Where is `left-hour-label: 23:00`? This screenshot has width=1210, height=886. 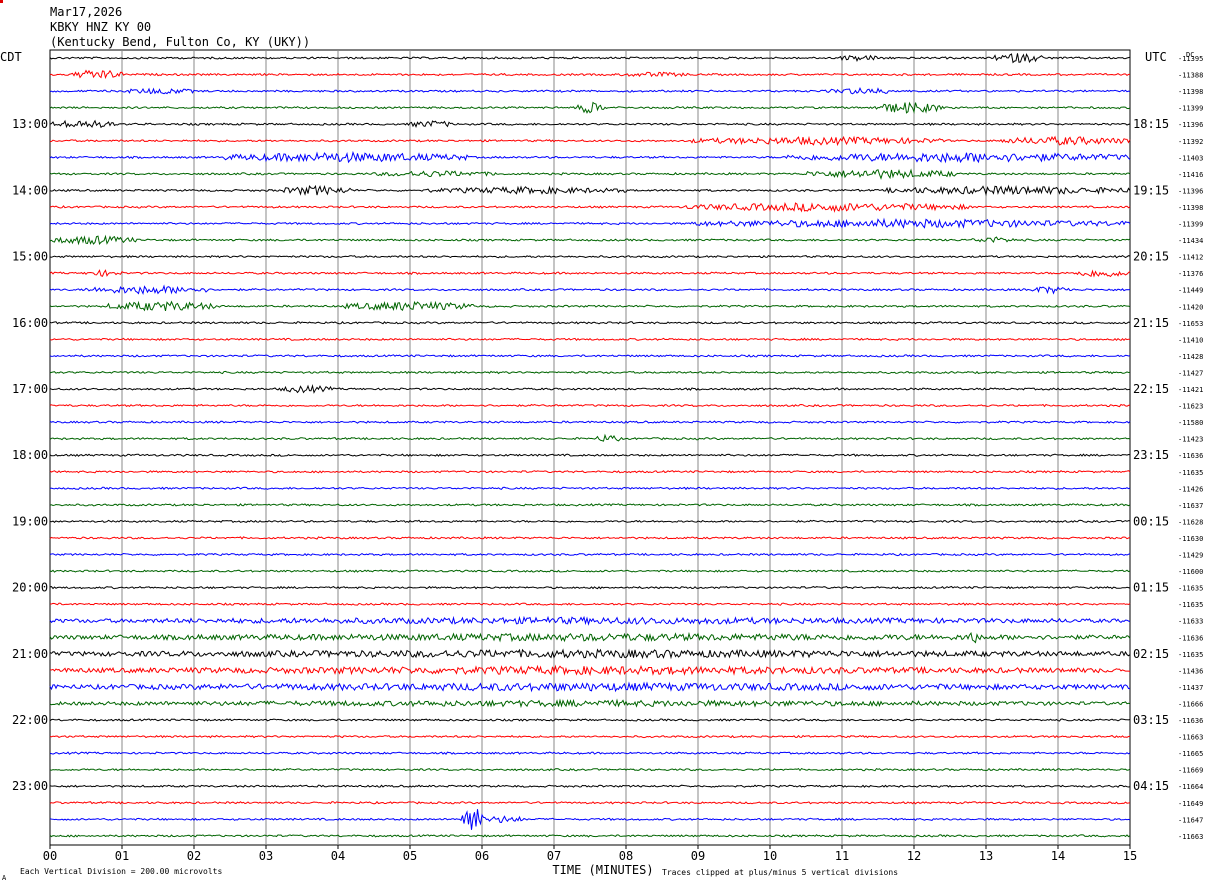 left-hour-label: 23:00 is located at coordinates (30, 786).